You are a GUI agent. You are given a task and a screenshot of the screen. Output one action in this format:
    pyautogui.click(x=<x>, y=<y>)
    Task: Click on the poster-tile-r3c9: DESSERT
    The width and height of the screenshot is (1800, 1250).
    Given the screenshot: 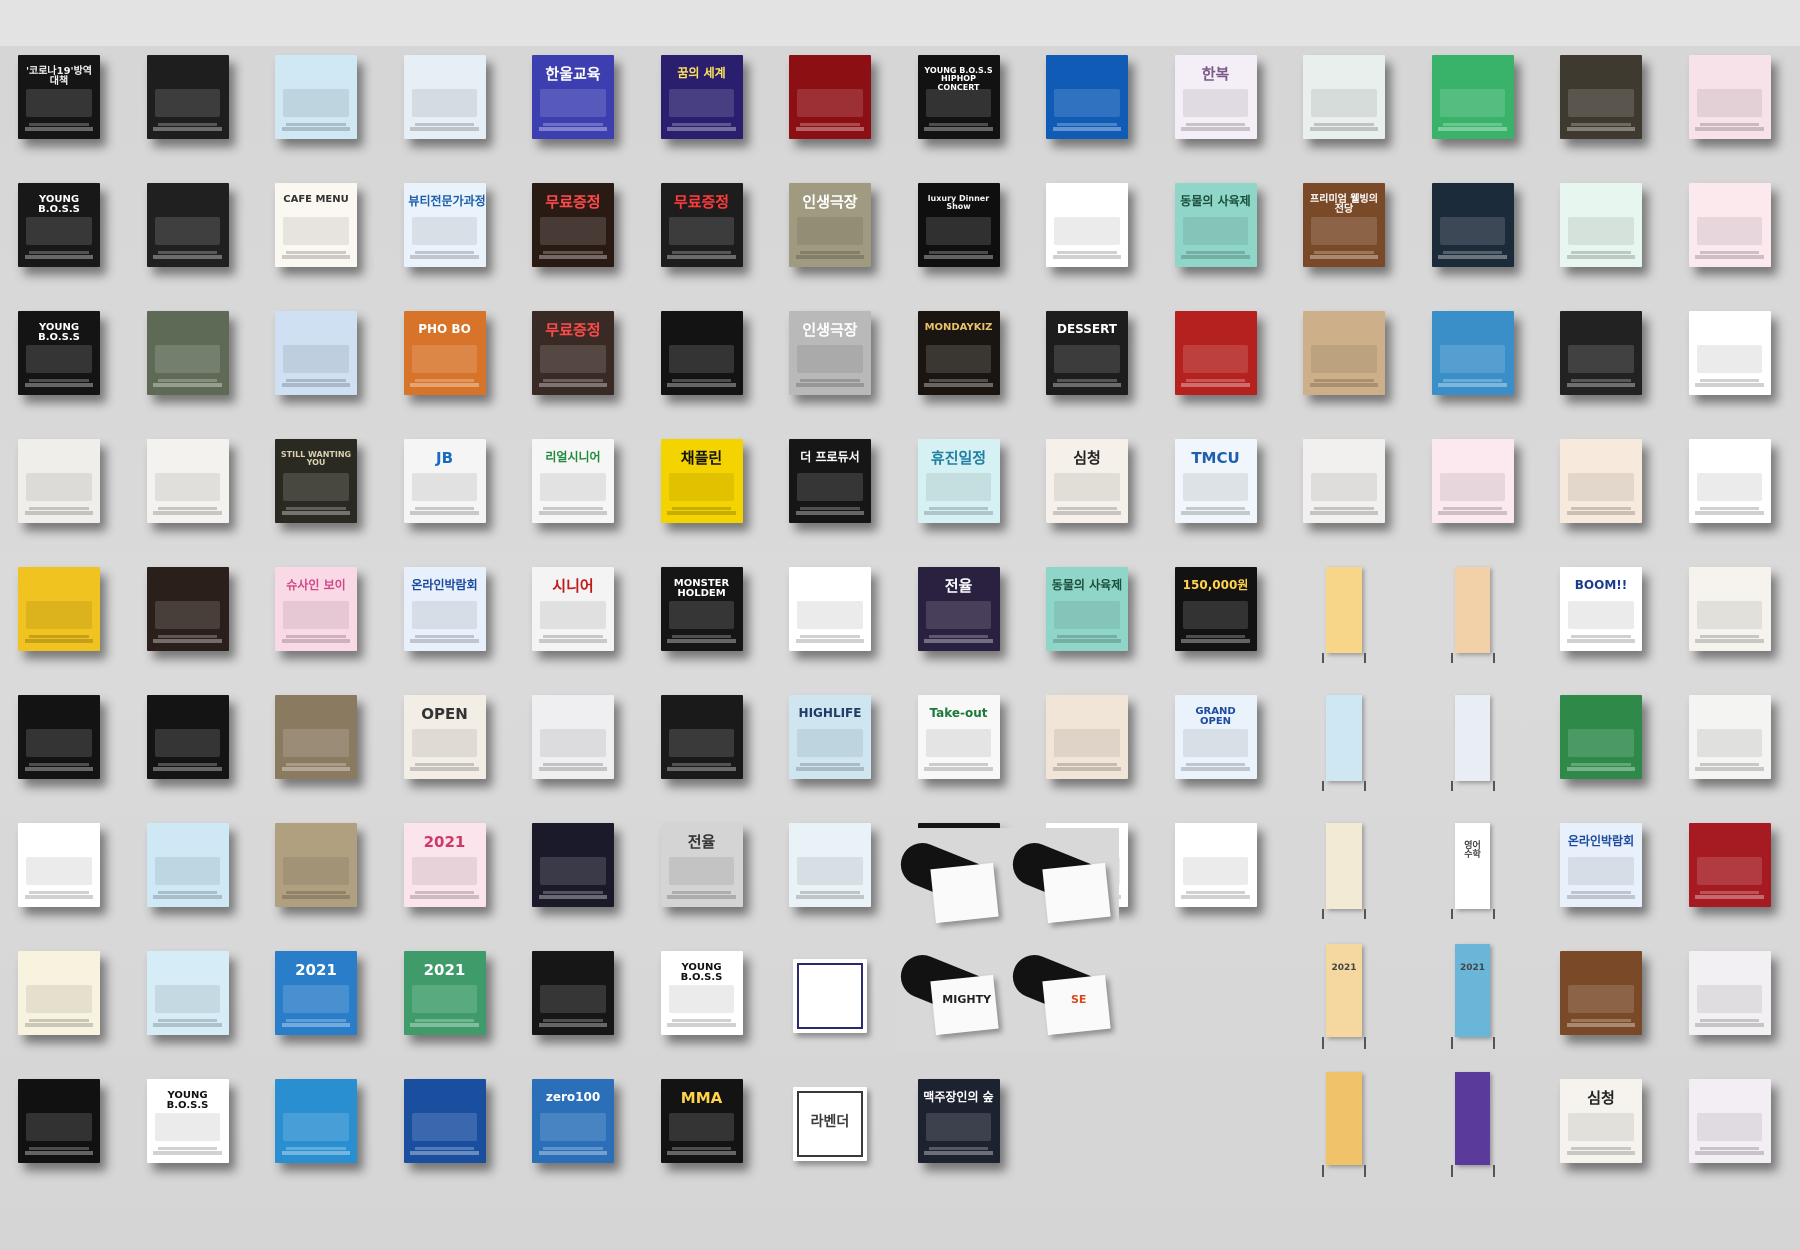 What is the action you would take?
    pyautogui.click(x=1087, y=353)
    